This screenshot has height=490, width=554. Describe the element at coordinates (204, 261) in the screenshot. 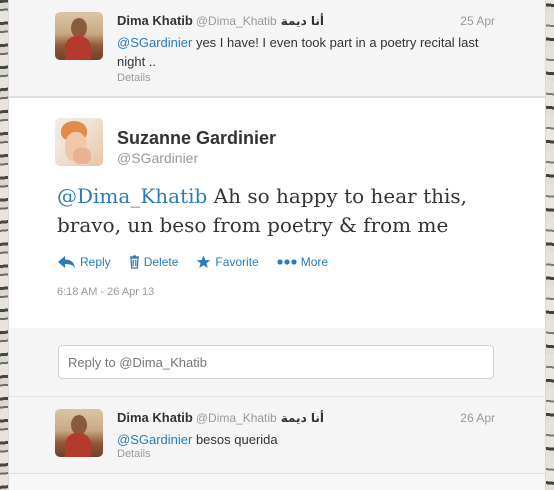

I see `star-icon` at that location.